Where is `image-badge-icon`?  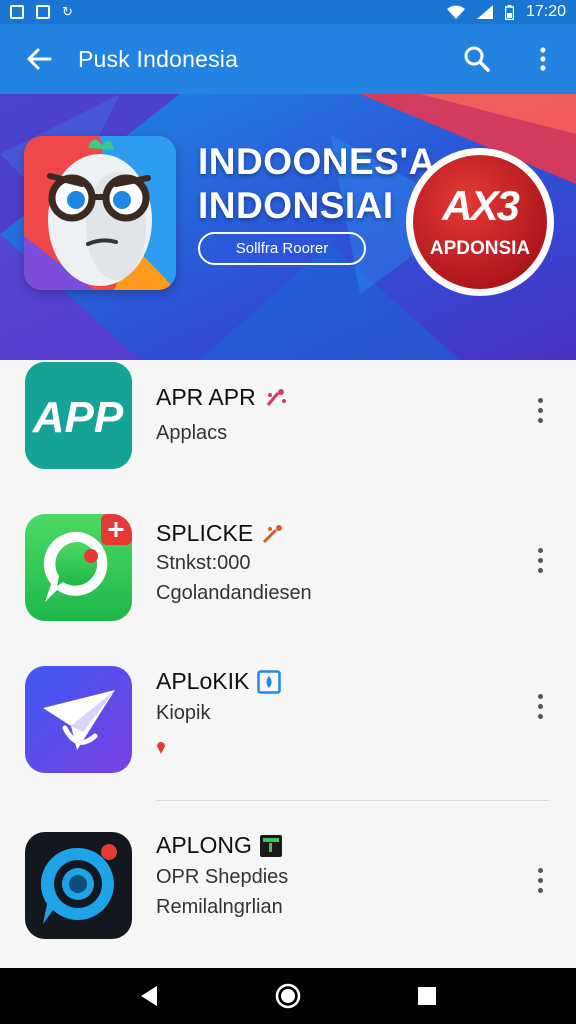
image-badge-icon is located at coordinates (269, 681).